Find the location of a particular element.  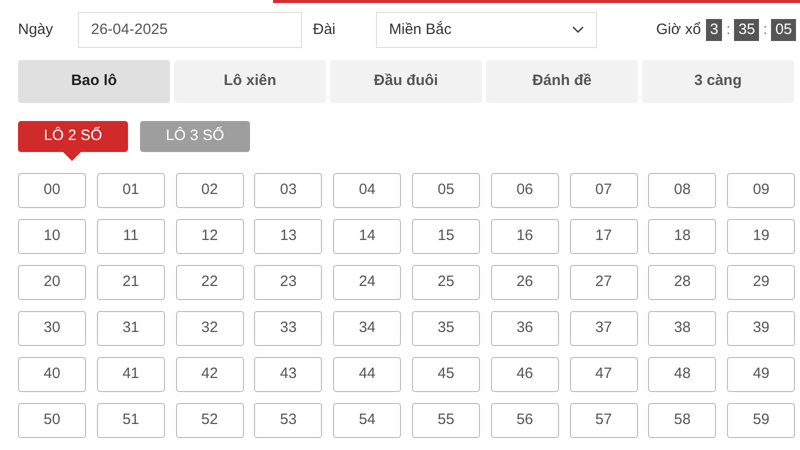

tab: Đánh đề is located at coordinates (562, 81).